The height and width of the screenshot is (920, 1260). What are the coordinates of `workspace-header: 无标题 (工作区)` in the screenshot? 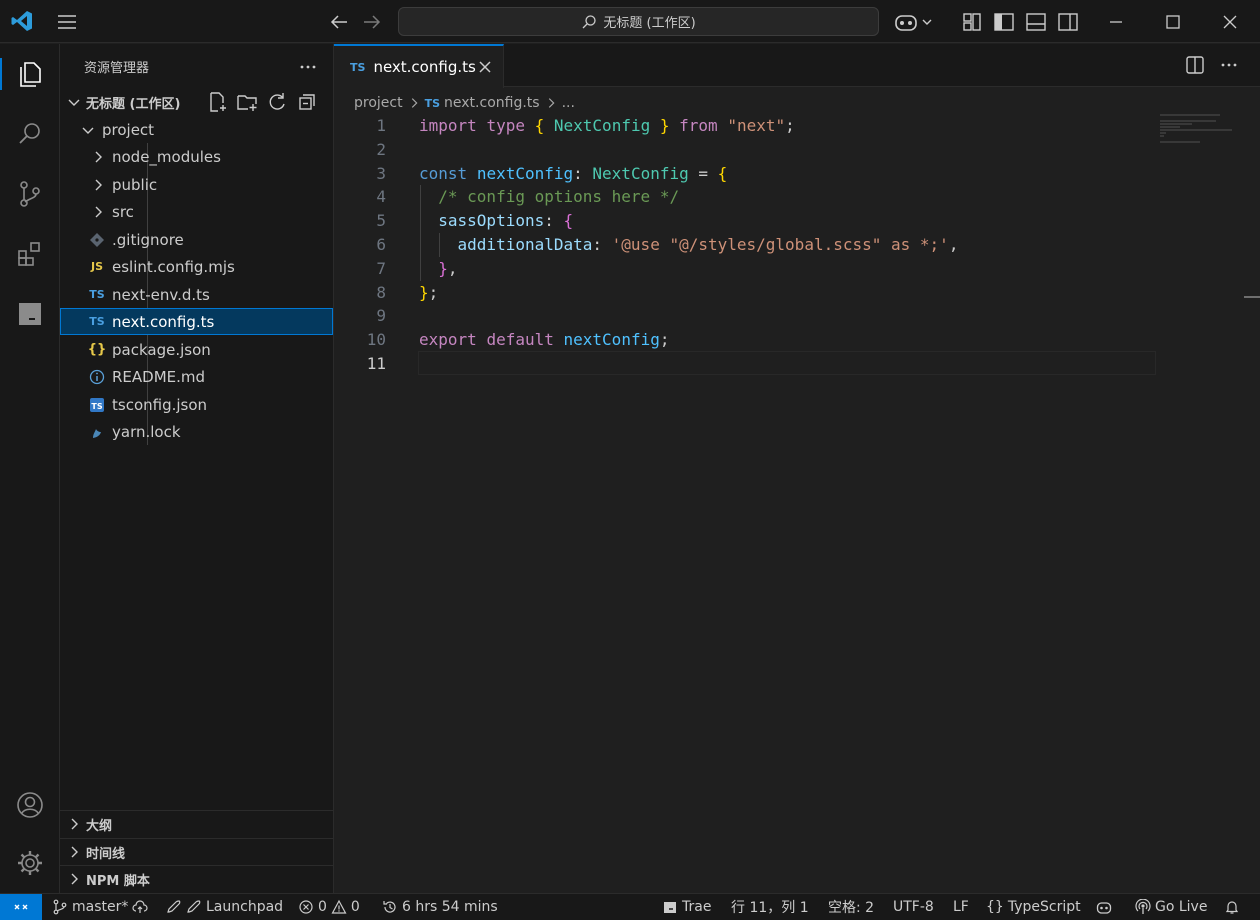 It's located at (196, 102).